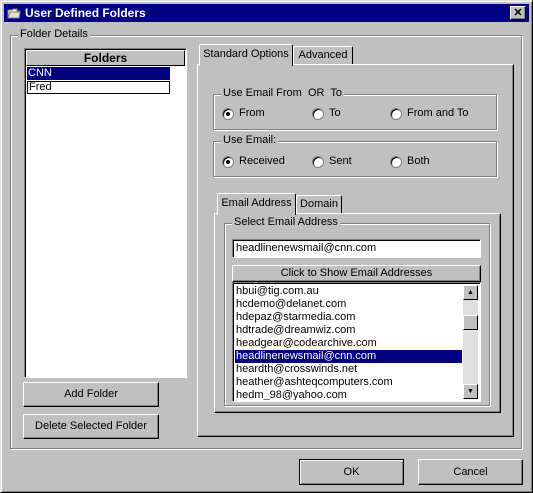 The image size is (533, 493). I want to click on arrow-up-icon: ▲, so click(470, 292).